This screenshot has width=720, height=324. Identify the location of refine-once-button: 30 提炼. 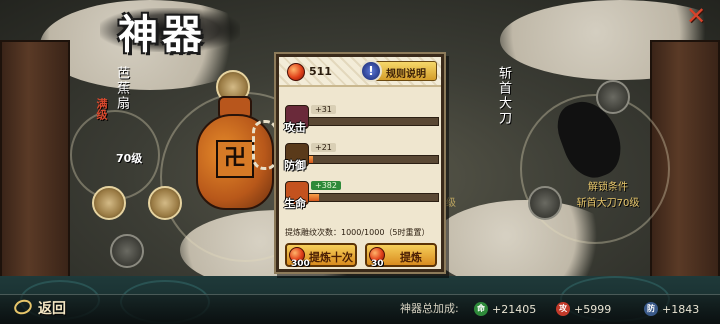
(401, 256).